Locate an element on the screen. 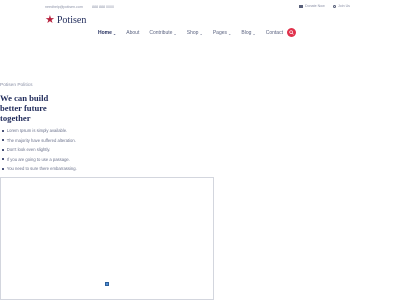  nav-item-pages: Pages ⌄ is located at coordinates (222, 33).